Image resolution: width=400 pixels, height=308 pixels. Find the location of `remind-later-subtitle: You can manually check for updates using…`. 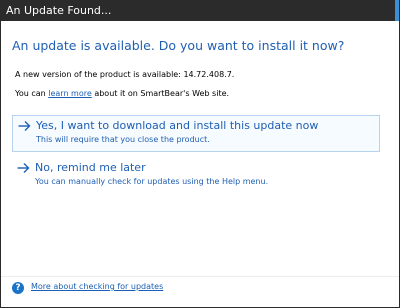

remind-later-subtitle: You can manually check for updates using… is located at coordinates (152, 181).